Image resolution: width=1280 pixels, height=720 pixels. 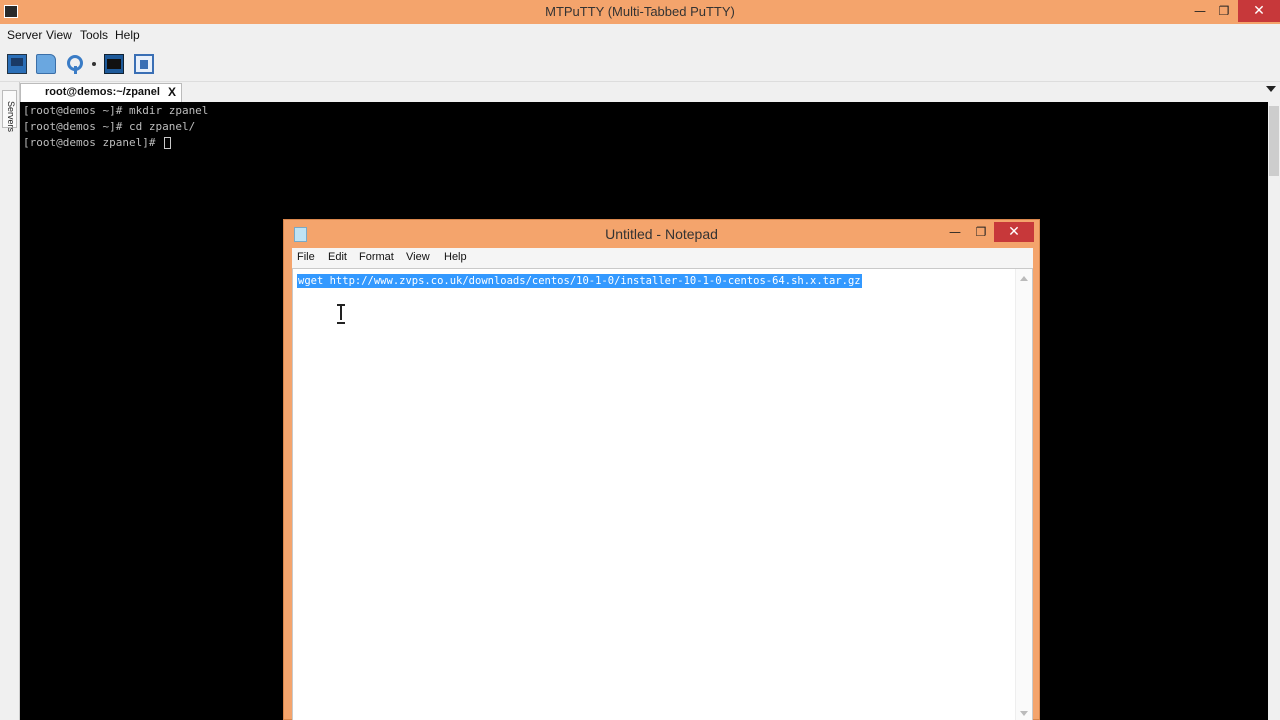 I want to click on notepad-title: Untitled - Notepad, so click(x=661, y=234).